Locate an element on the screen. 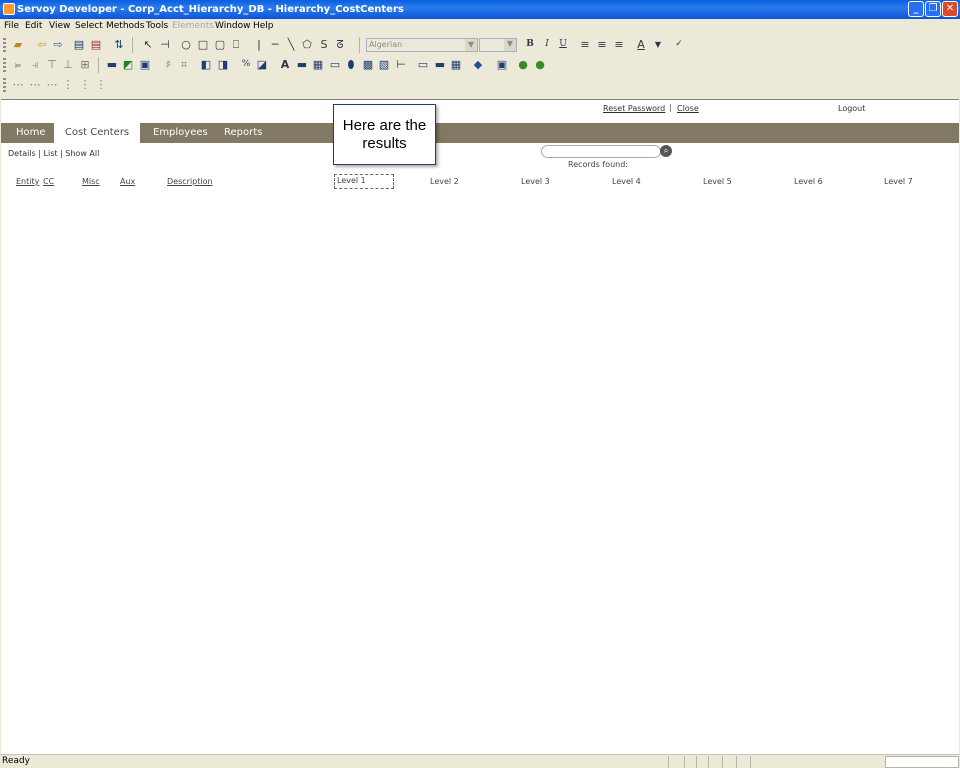 This screenshot has width=960, height=768. form-delete-icon: ▤ is located at coordinates (96, 44).